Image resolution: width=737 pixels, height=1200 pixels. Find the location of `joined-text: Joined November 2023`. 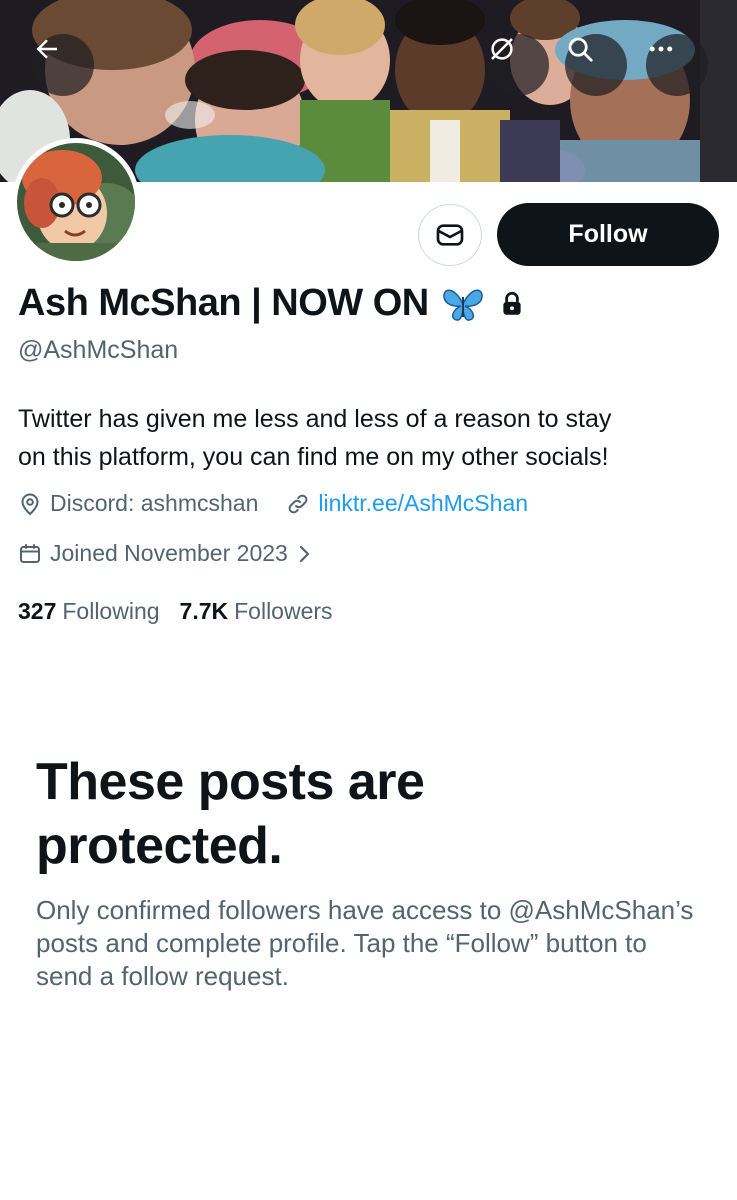

joined-text: Joined November 2023 is located at coordinates (169, 553).